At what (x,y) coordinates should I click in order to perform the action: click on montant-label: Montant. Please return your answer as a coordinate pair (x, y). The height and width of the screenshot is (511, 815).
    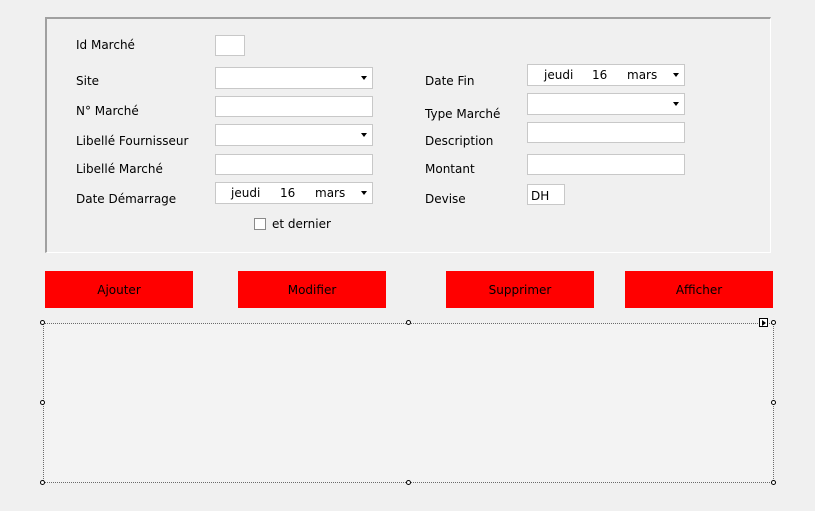
    Looking at the image, I should click on (450, 169).